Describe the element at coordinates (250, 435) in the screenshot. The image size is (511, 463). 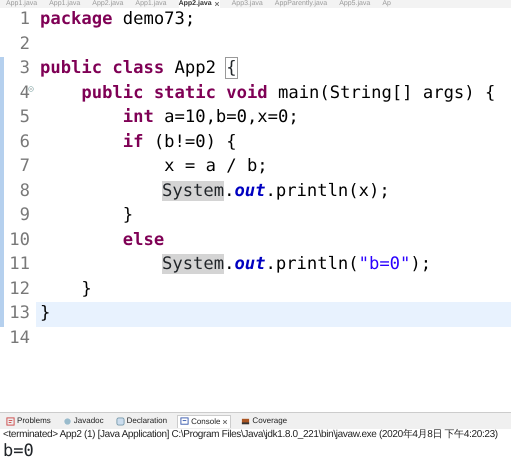
I see `console-header: <terminated> App2 (1) [Java Application] C:\Program Files\Java\jdk1.8.0_221\bin\javaw.exe (2020年4月8日 下午4:20:23)` at that location.